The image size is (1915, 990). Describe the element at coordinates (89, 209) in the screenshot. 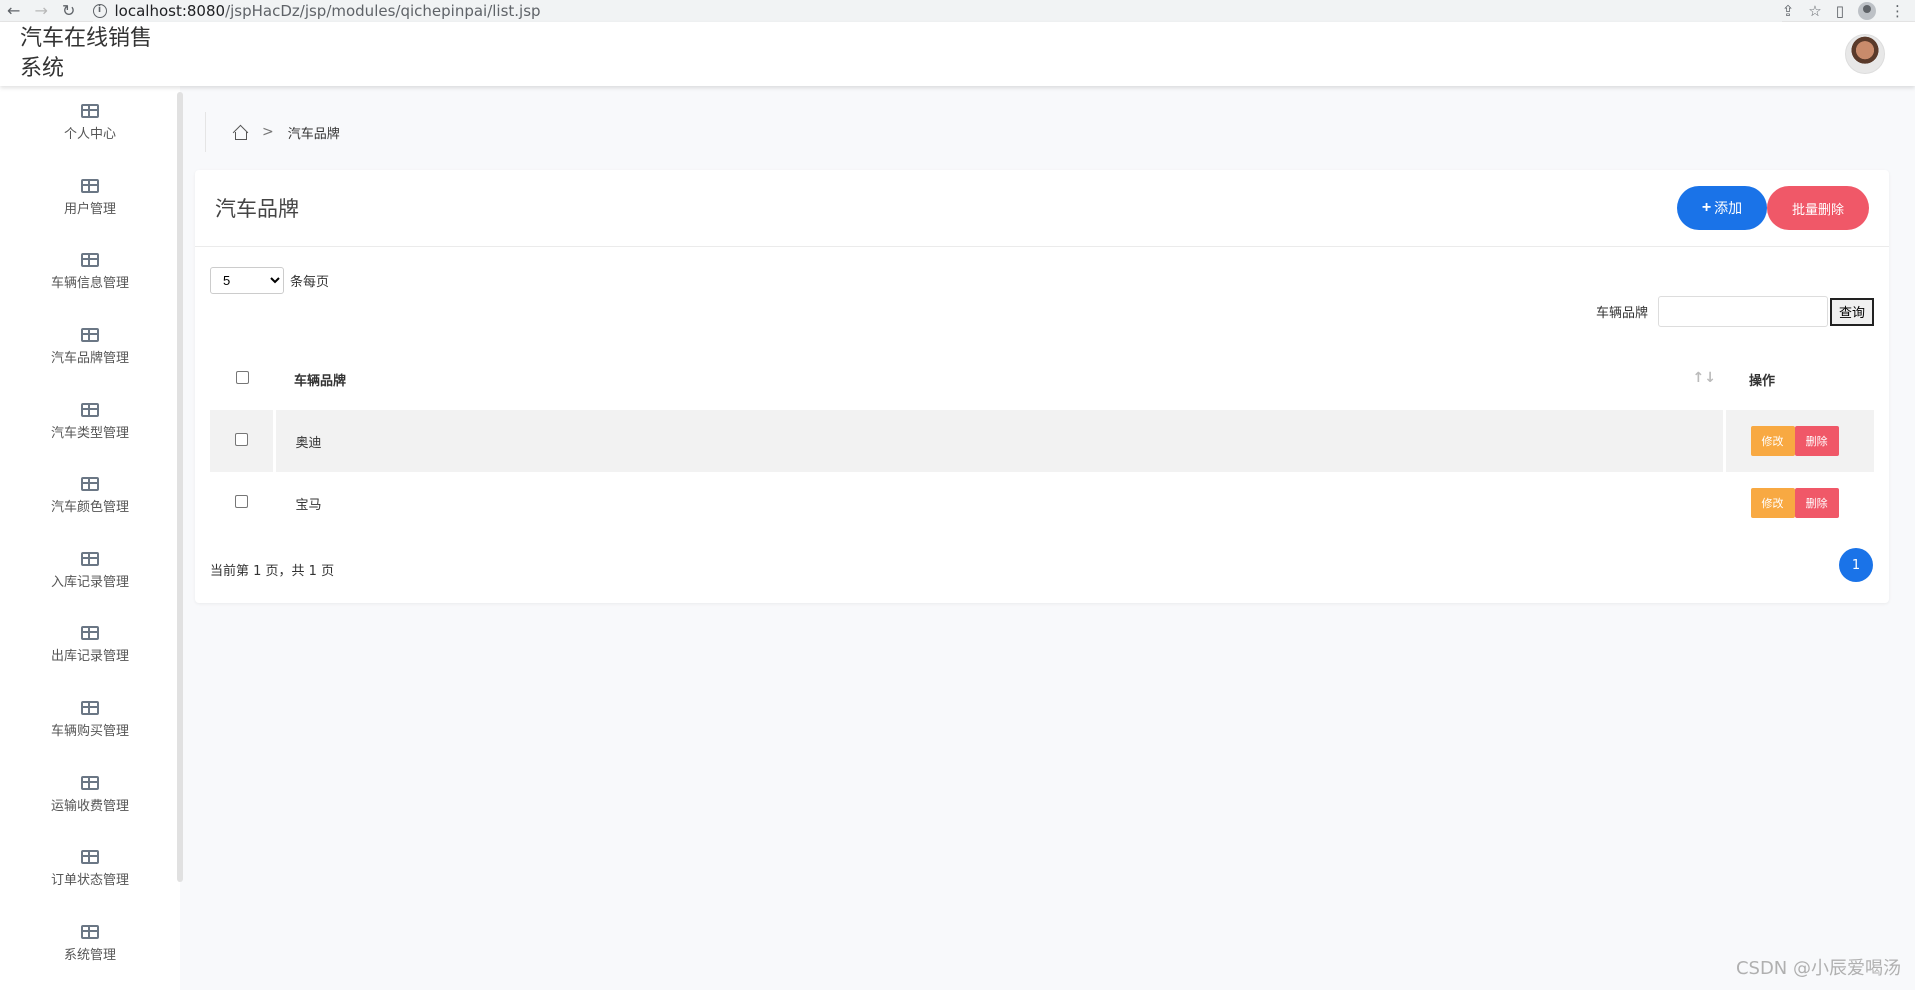

I see `sidebar-item-label: 用户管理` at that location.